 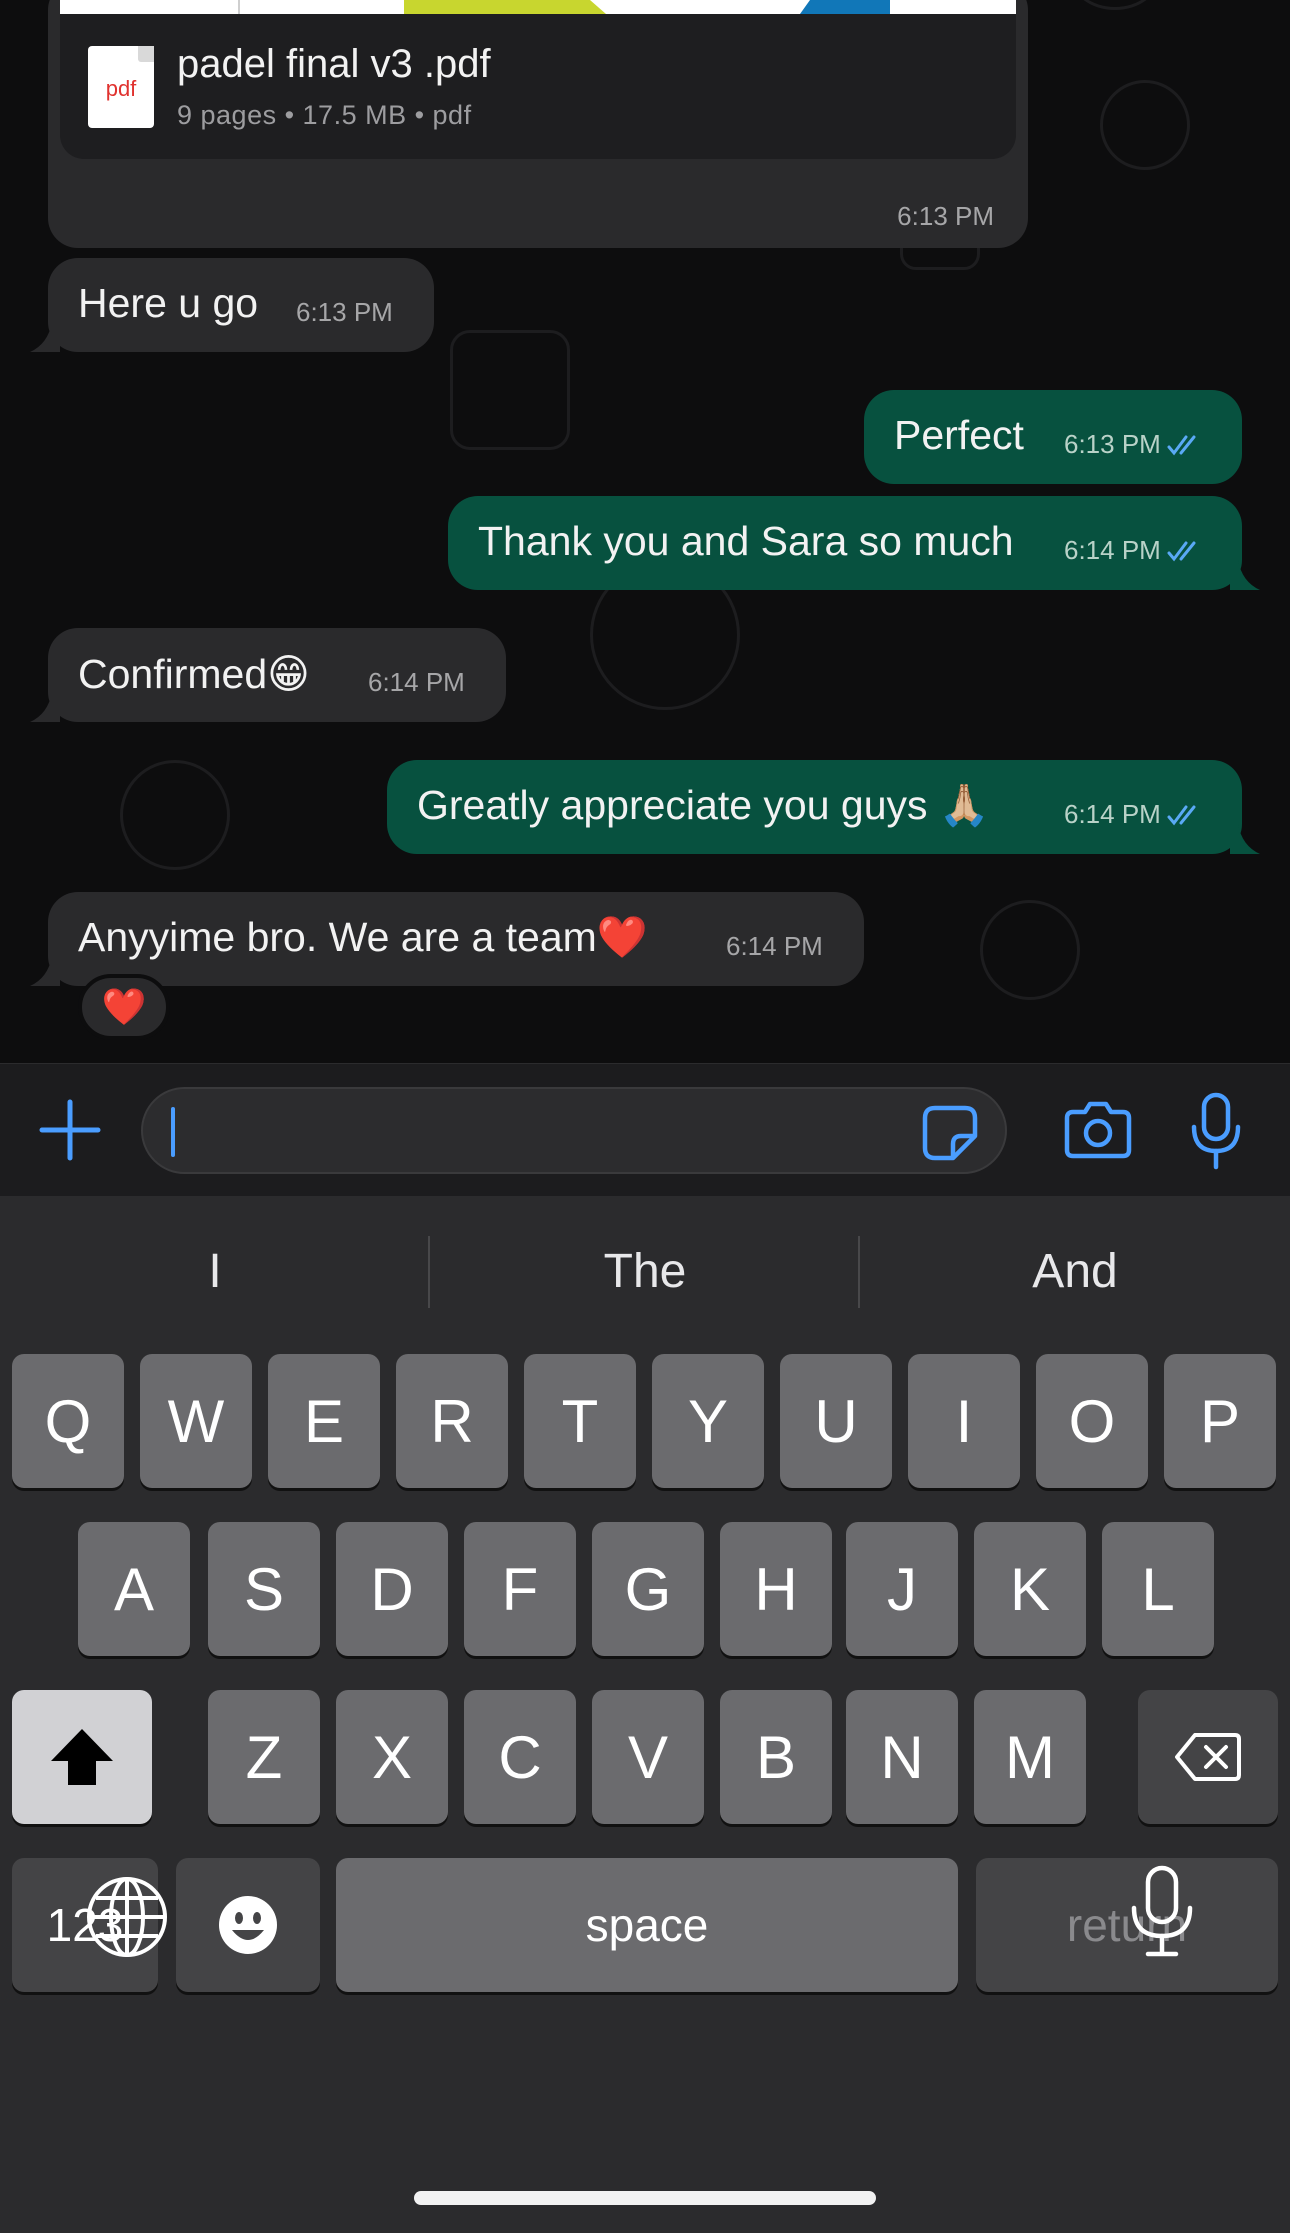 I want to click on key-p: P, so click(x=1220, y=1421).